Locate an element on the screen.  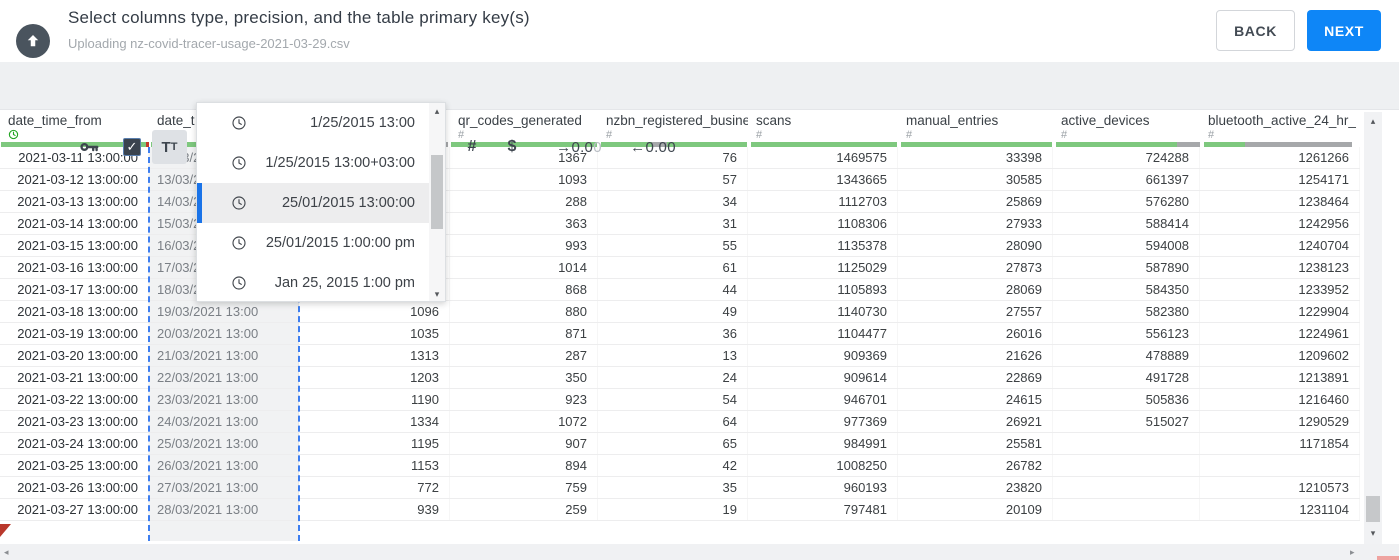
table-cell: 2021-03-15 13:00:00 is located at coordinates (74, 245).